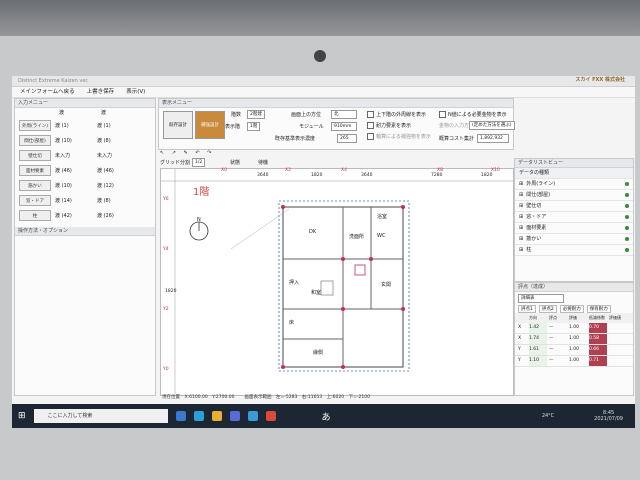 The image size is (640, 480). Describe the element at coordinates (541, 298) in the screenshot. I see `eval-select: 詳細表` at that location.